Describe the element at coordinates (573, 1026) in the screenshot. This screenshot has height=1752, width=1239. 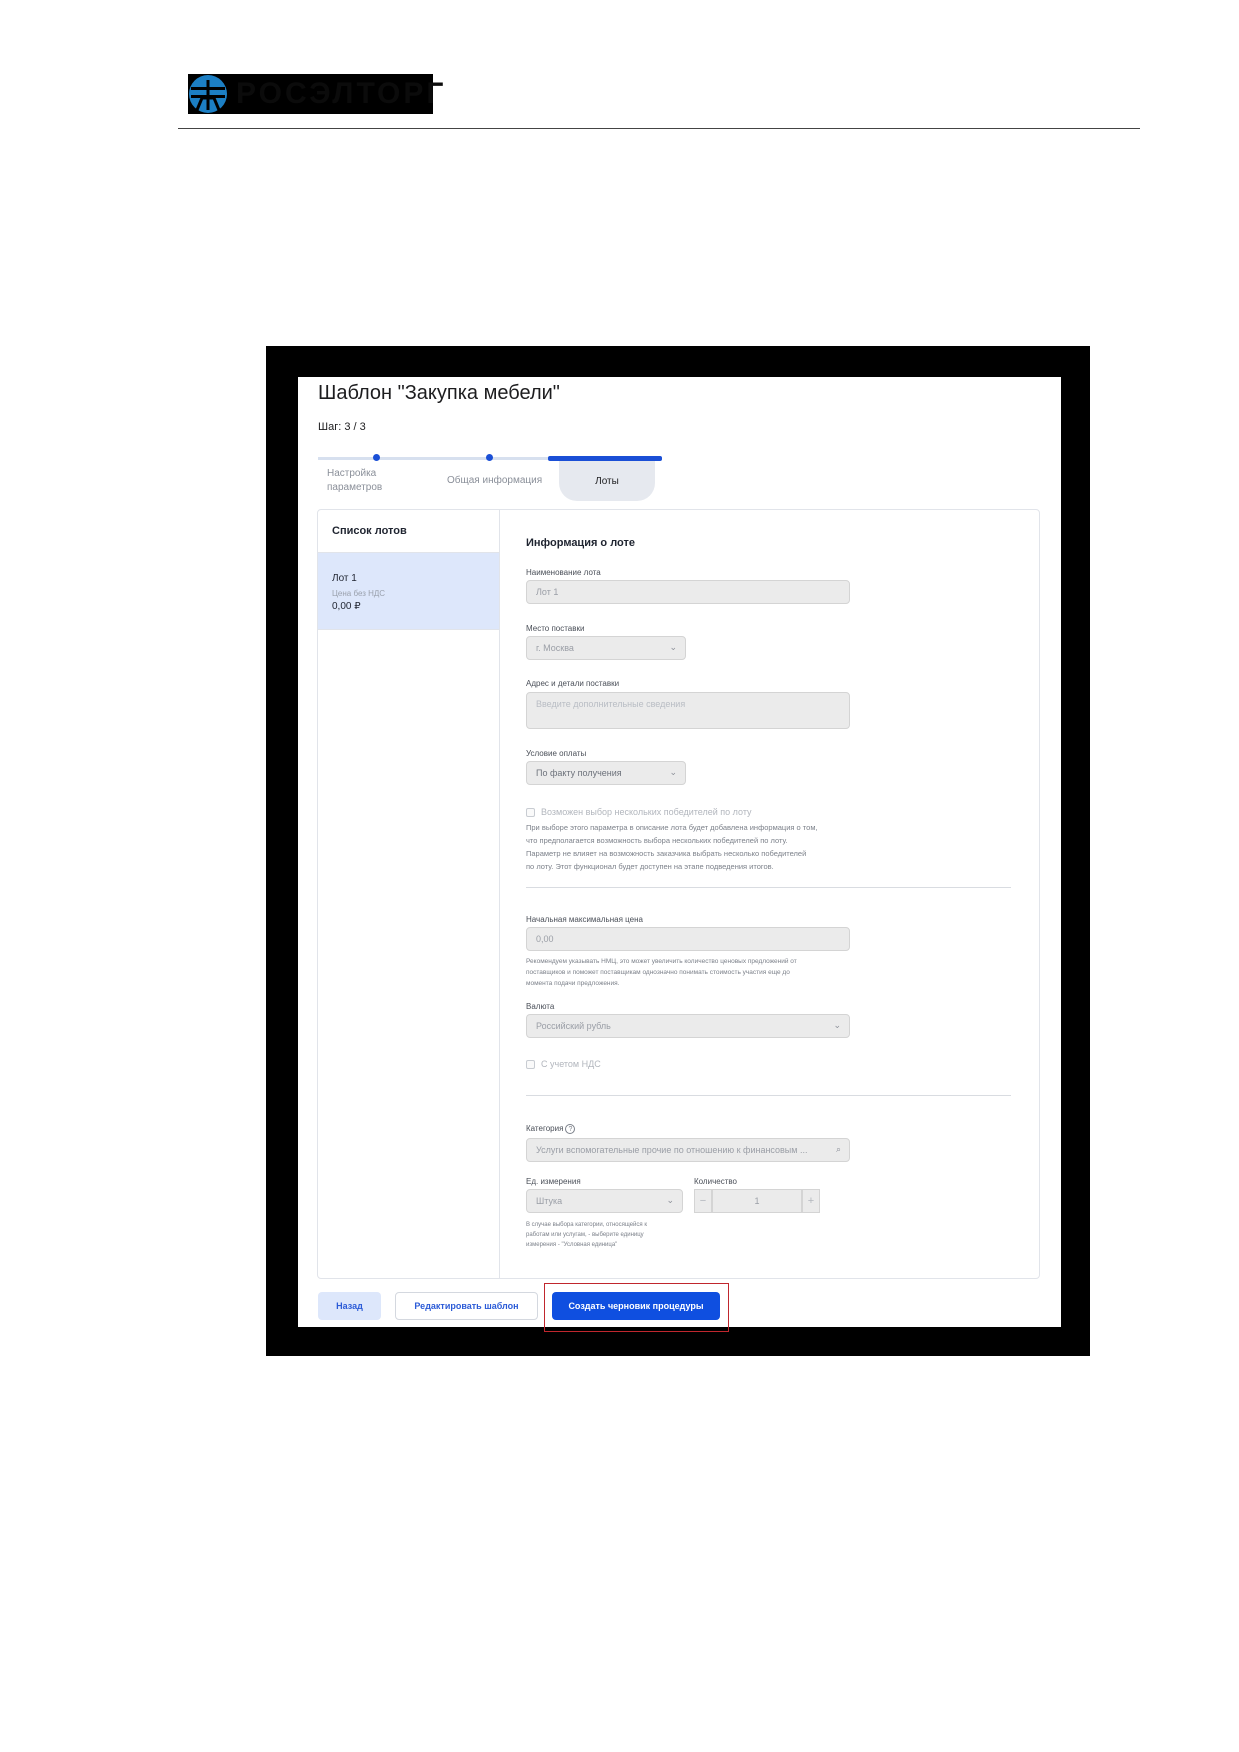
I see `currency-value: Российский рубль` at that location.